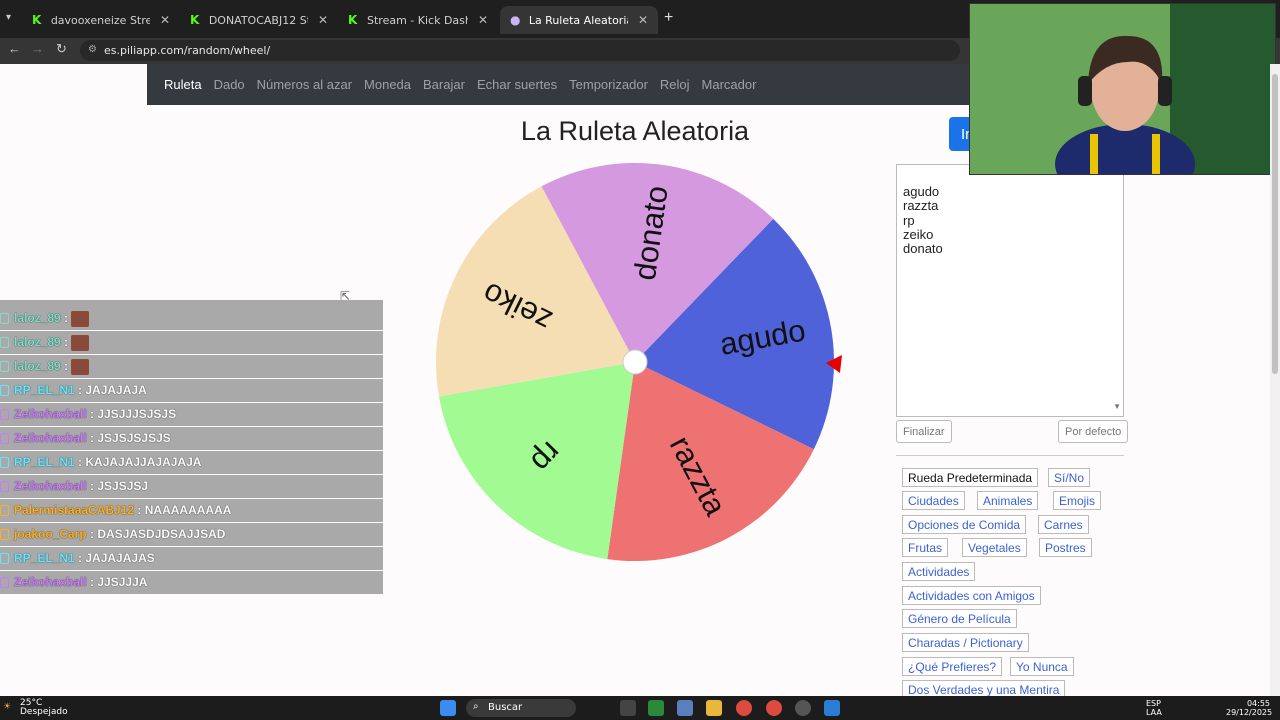 The image size is (1280, 720). What do you see at coordinates (14, 48) in the screenshot?
I see `back-arrow-icon: ←` at bounding box center [14, 48].